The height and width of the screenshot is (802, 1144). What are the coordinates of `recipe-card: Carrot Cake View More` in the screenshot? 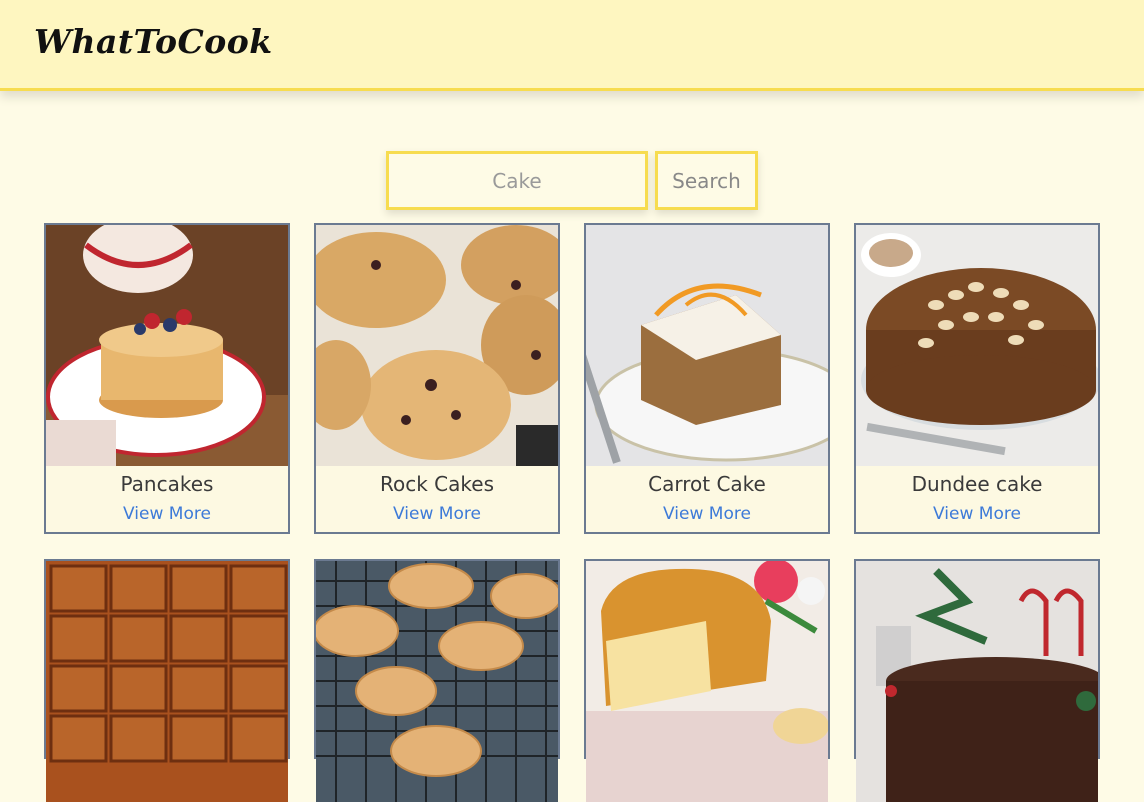 It's located at (707, 378).